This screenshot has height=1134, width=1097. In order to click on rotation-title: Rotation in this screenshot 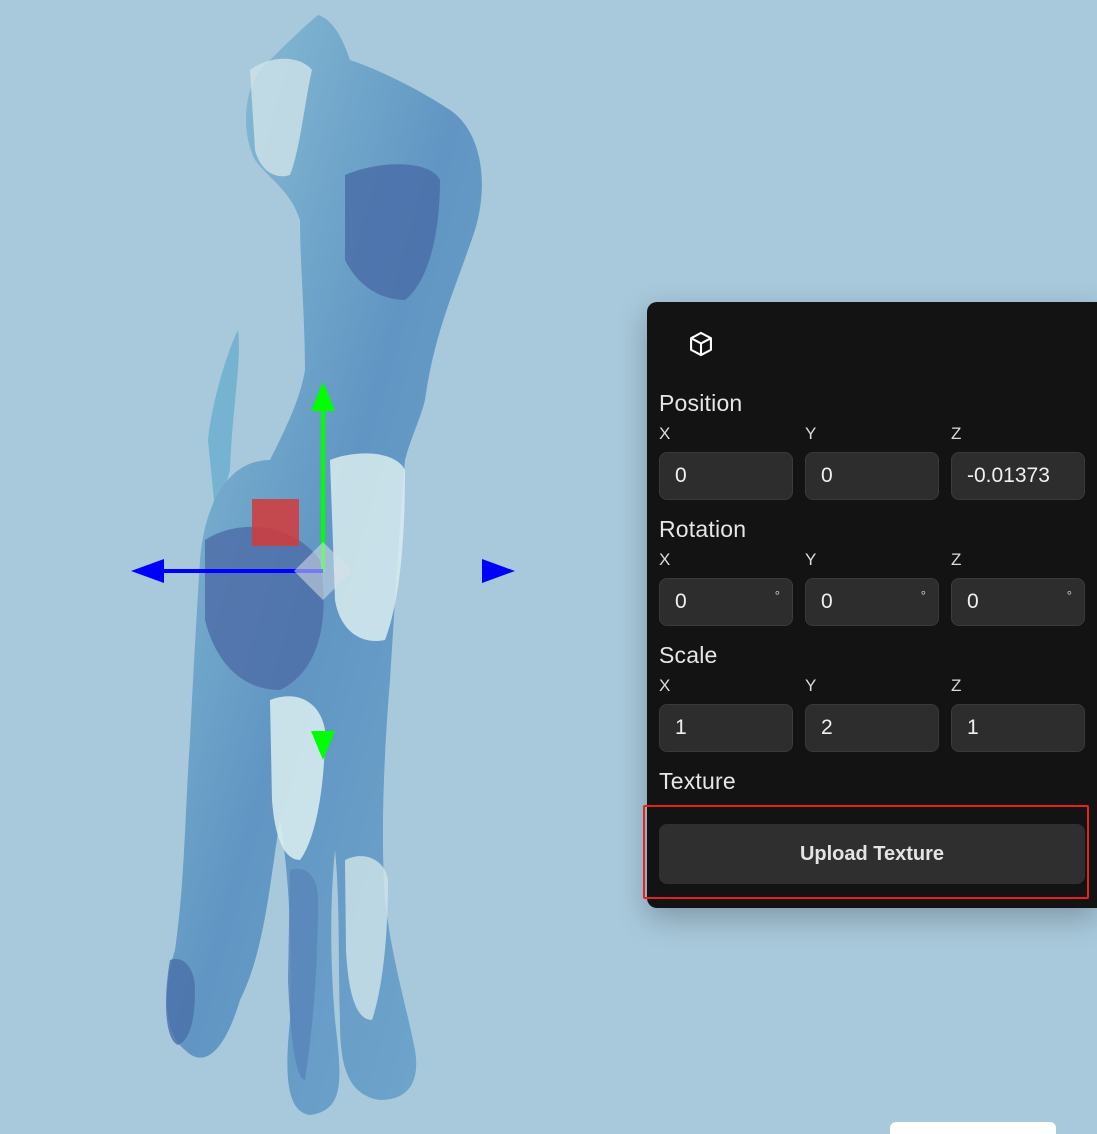, I will do `click(703, 529)`.